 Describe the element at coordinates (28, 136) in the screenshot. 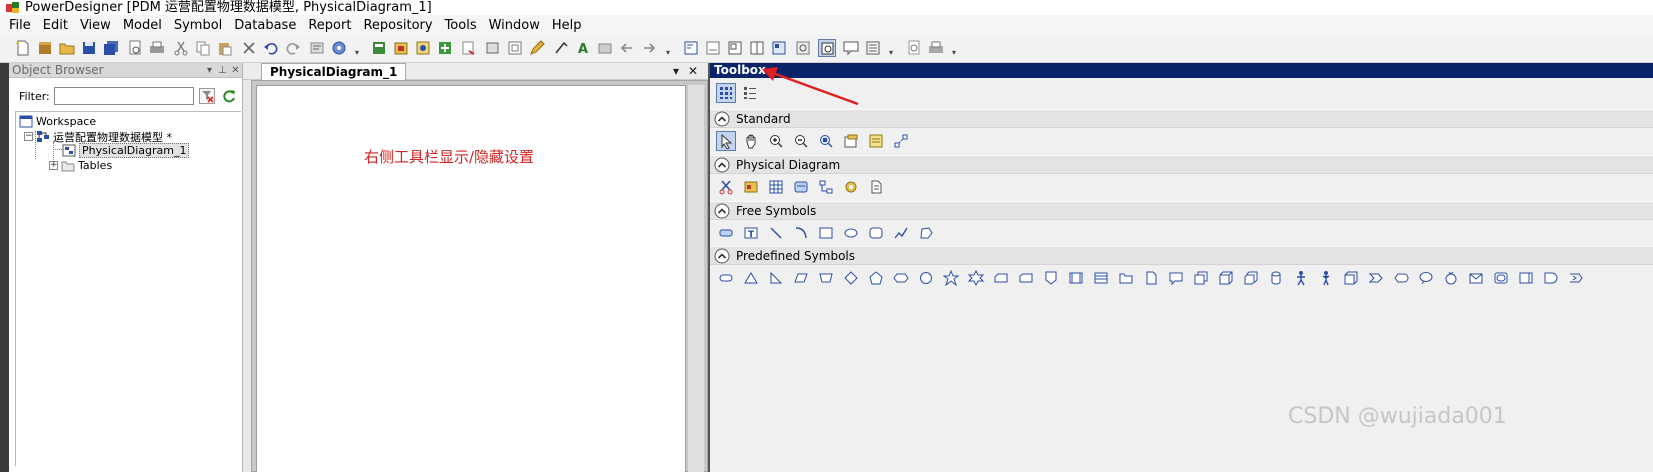

I see `collapse-icon: −` at that location.